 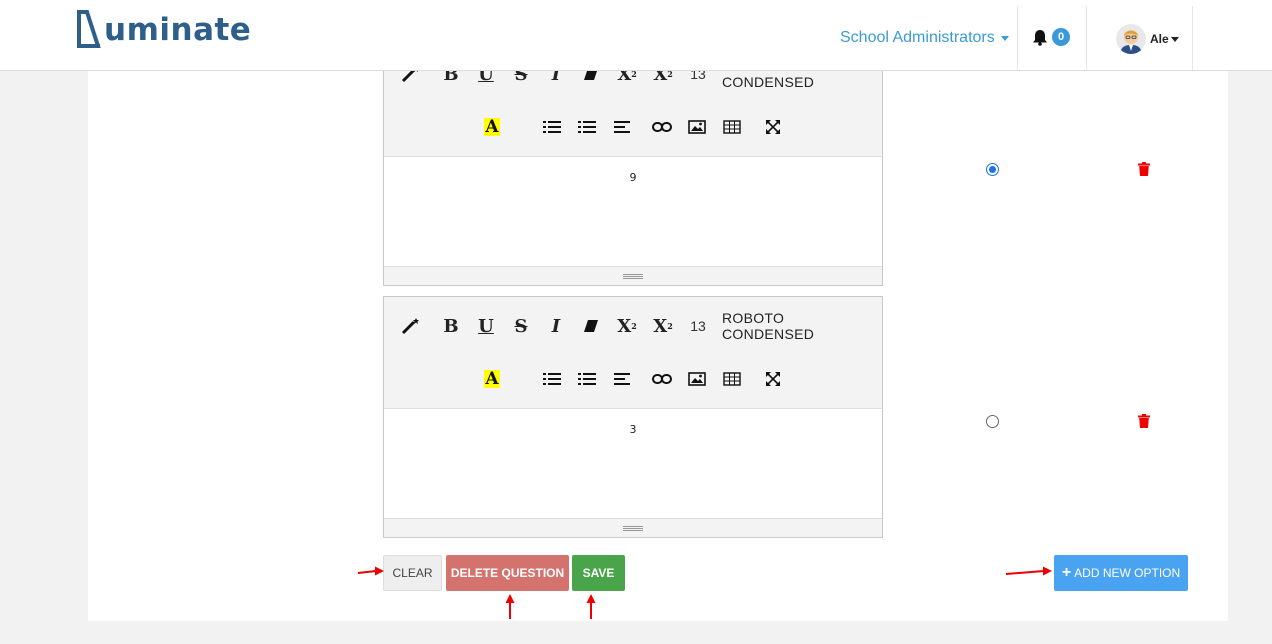 I want to click on user-name: Ale, so click(x=1164, y=39).